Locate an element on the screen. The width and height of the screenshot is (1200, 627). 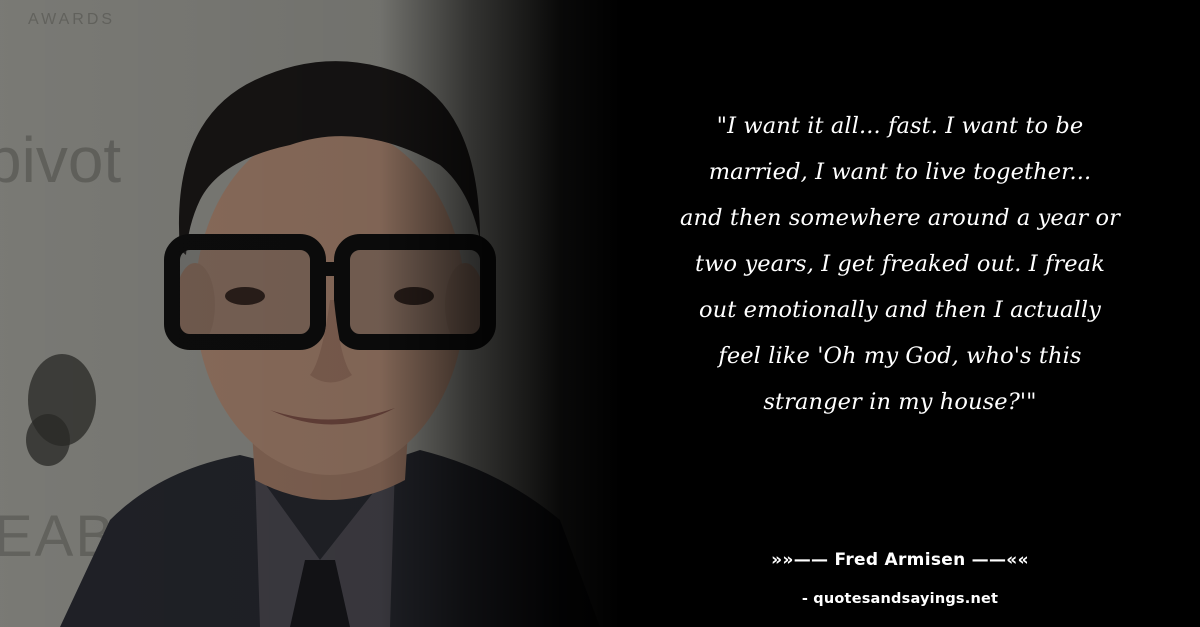
quote-line: "I want it all... fast. I want to be is located at coordinates (900, 126).